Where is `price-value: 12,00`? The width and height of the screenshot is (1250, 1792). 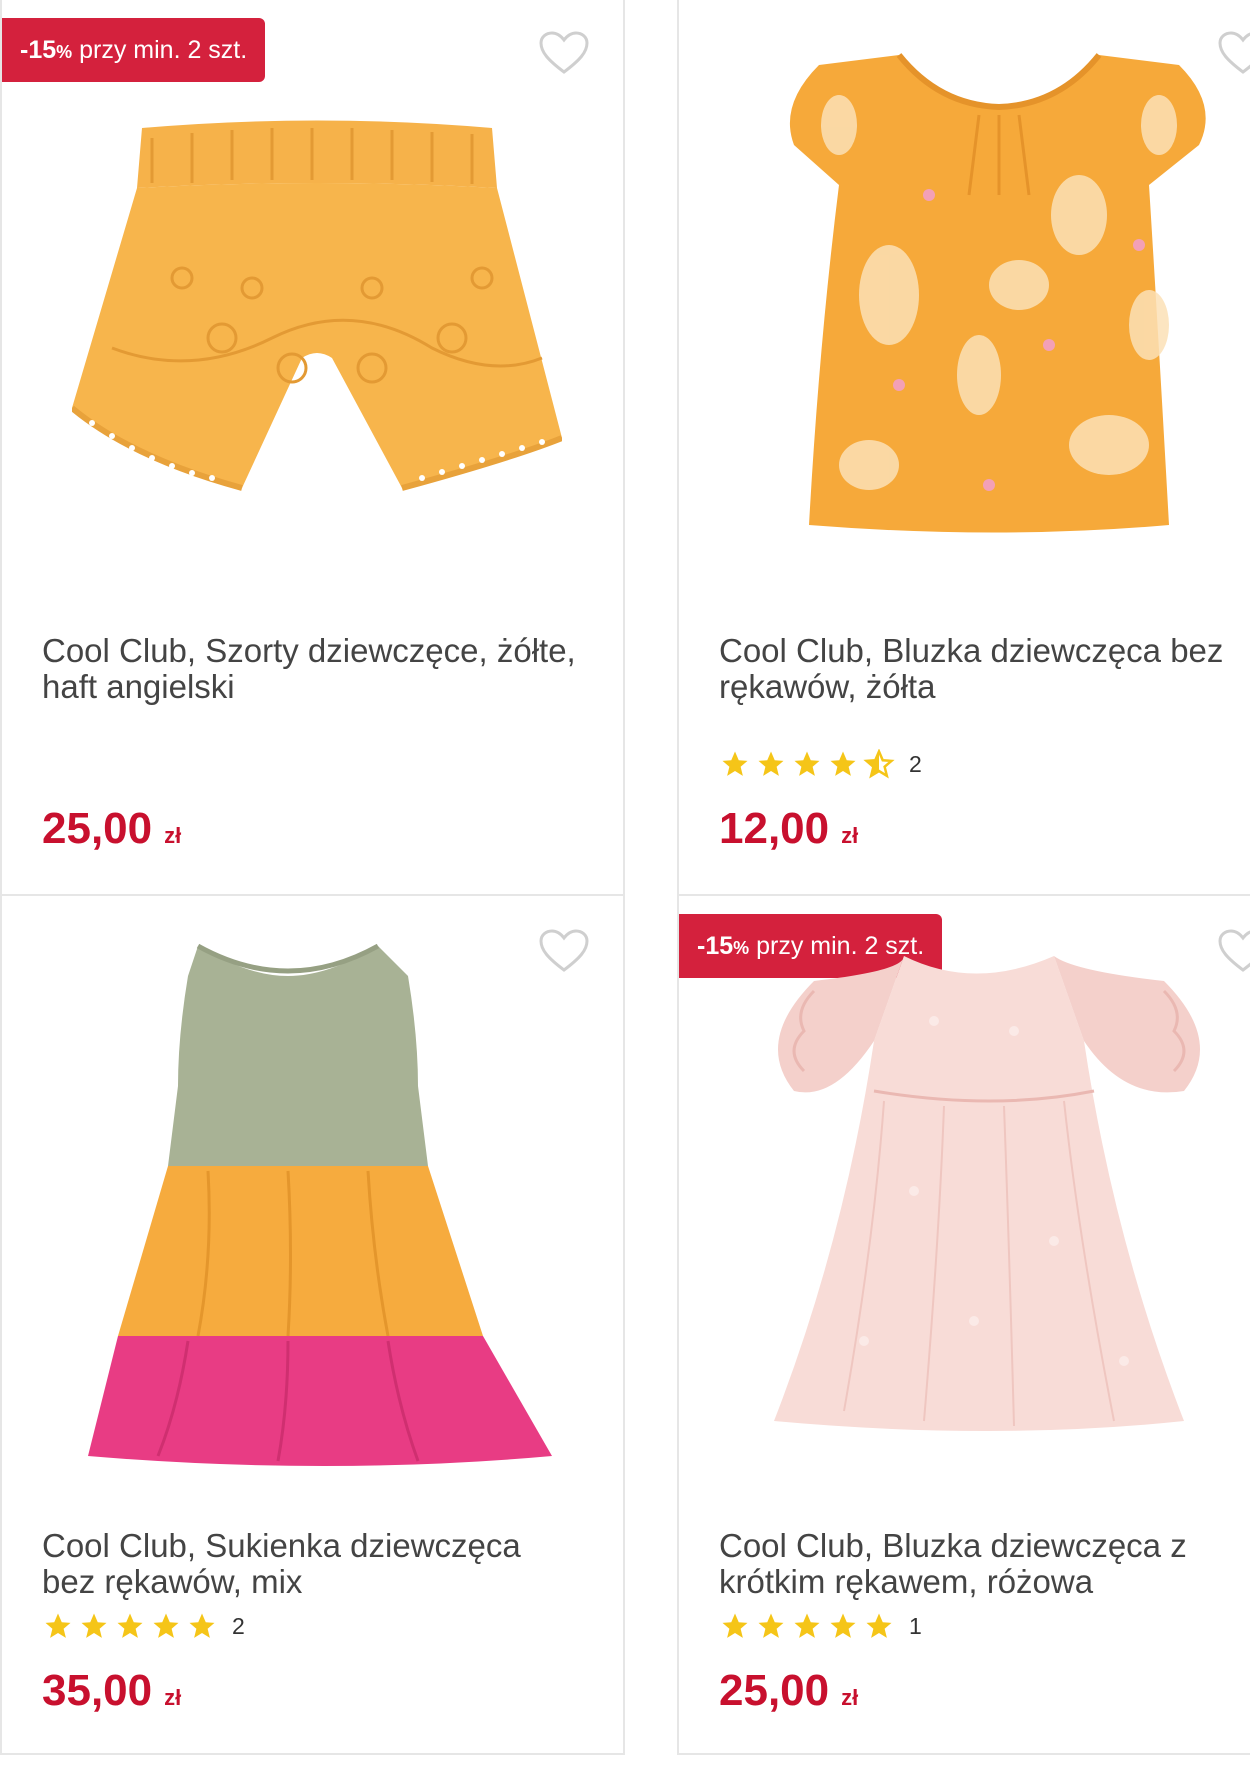
price-value: 12,00 is located at coordinates (774, 828).